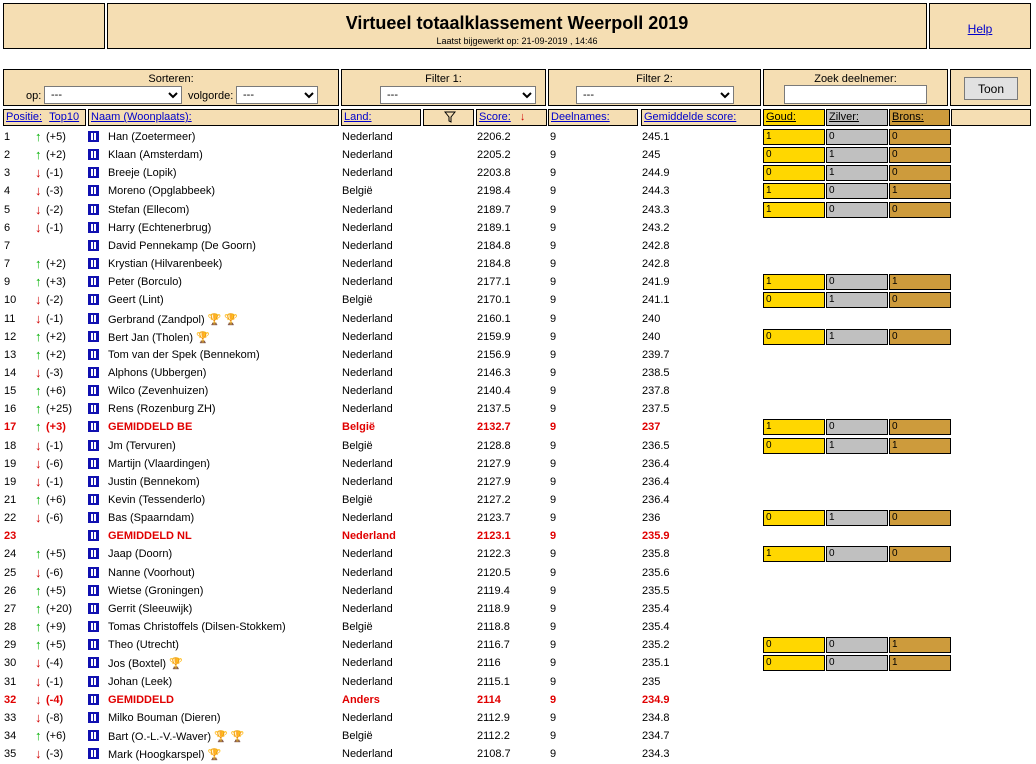 The width and height of the screenshot is (1036, 764). What do you see at coordinates (59, 608) in the screenshot?
I see `position-change: (+20)` at bounding box center [59, 608].